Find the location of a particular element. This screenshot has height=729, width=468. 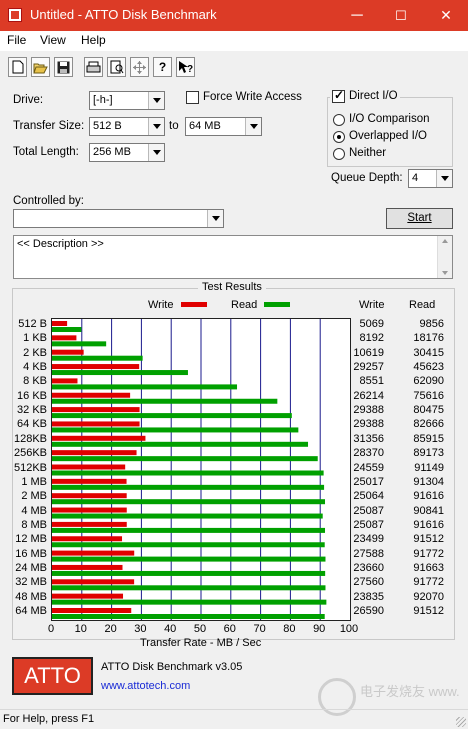

force-write-checkbox is located at coordinates (192, 97).